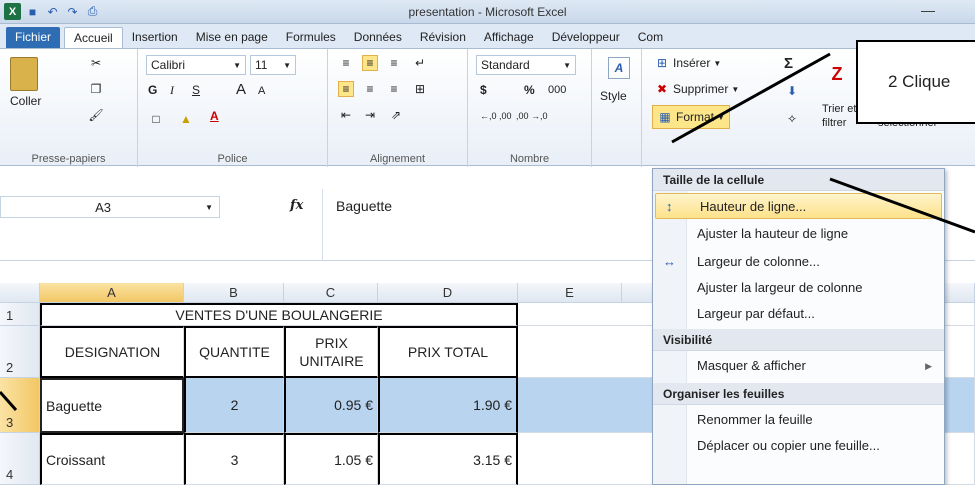 This screenshot has width=975, height=485. What do you see at coordinates (96, 115) in the screenshot?
I see `format-painter-icon: 🖌` at bounding box center [96, 115].